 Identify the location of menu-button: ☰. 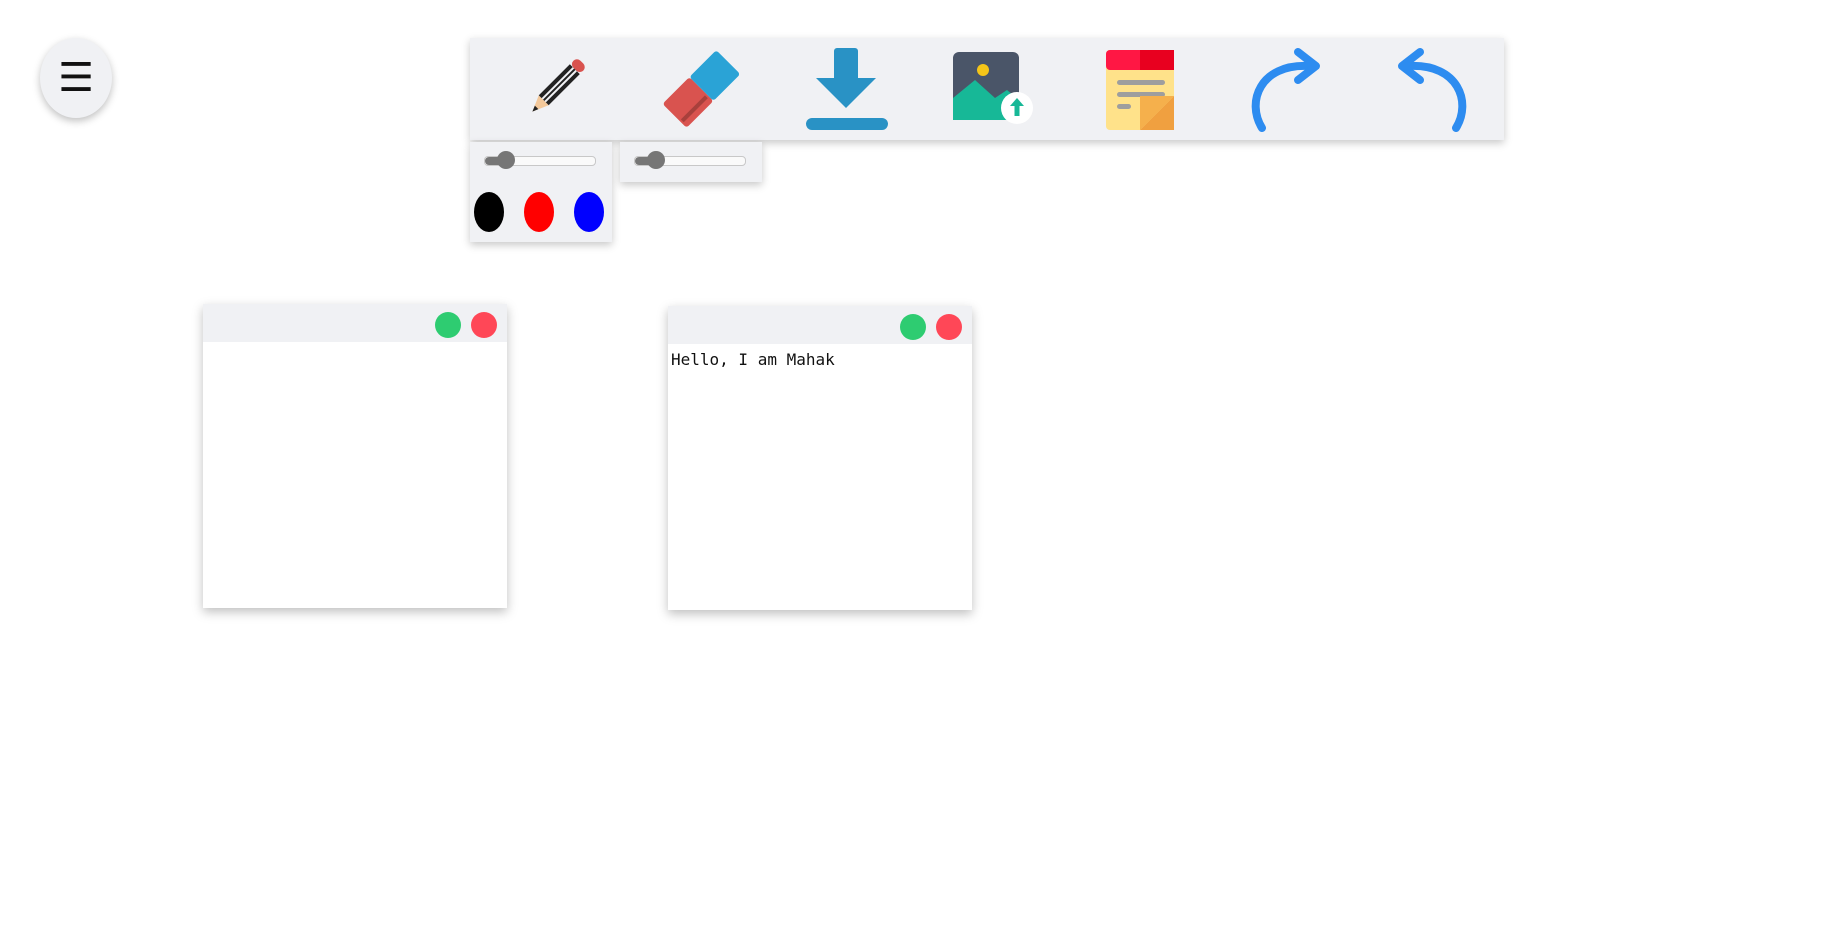
(76, 78).